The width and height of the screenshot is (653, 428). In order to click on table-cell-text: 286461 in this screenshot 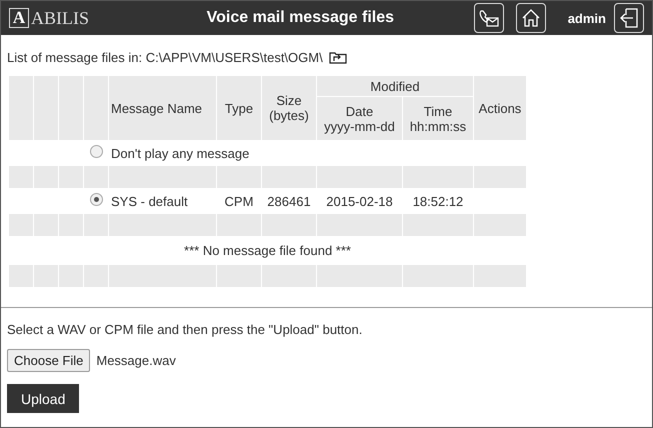, I will do `click(289, 201)`.